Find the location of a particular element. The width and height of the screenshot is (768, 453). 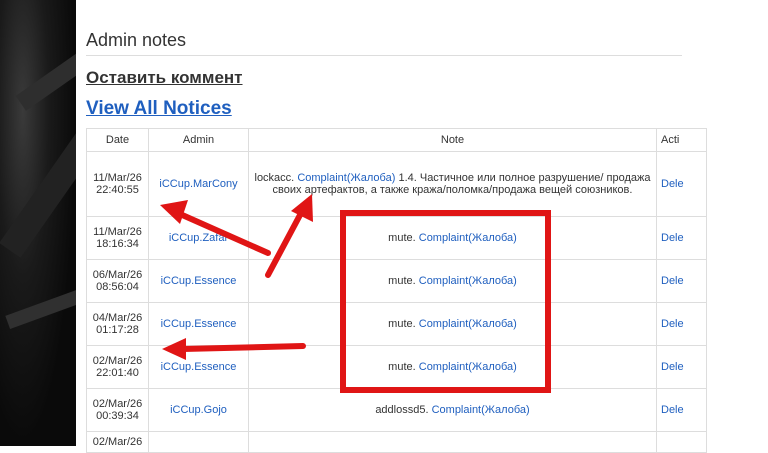

view-all-notices-link: View All Notices is located at coordinates (159, 109).